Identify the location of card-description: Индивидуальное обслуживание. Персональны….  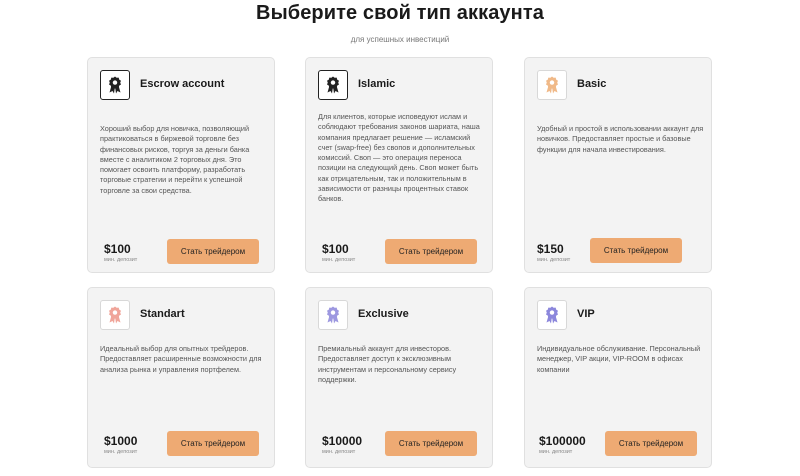
(619, 359).